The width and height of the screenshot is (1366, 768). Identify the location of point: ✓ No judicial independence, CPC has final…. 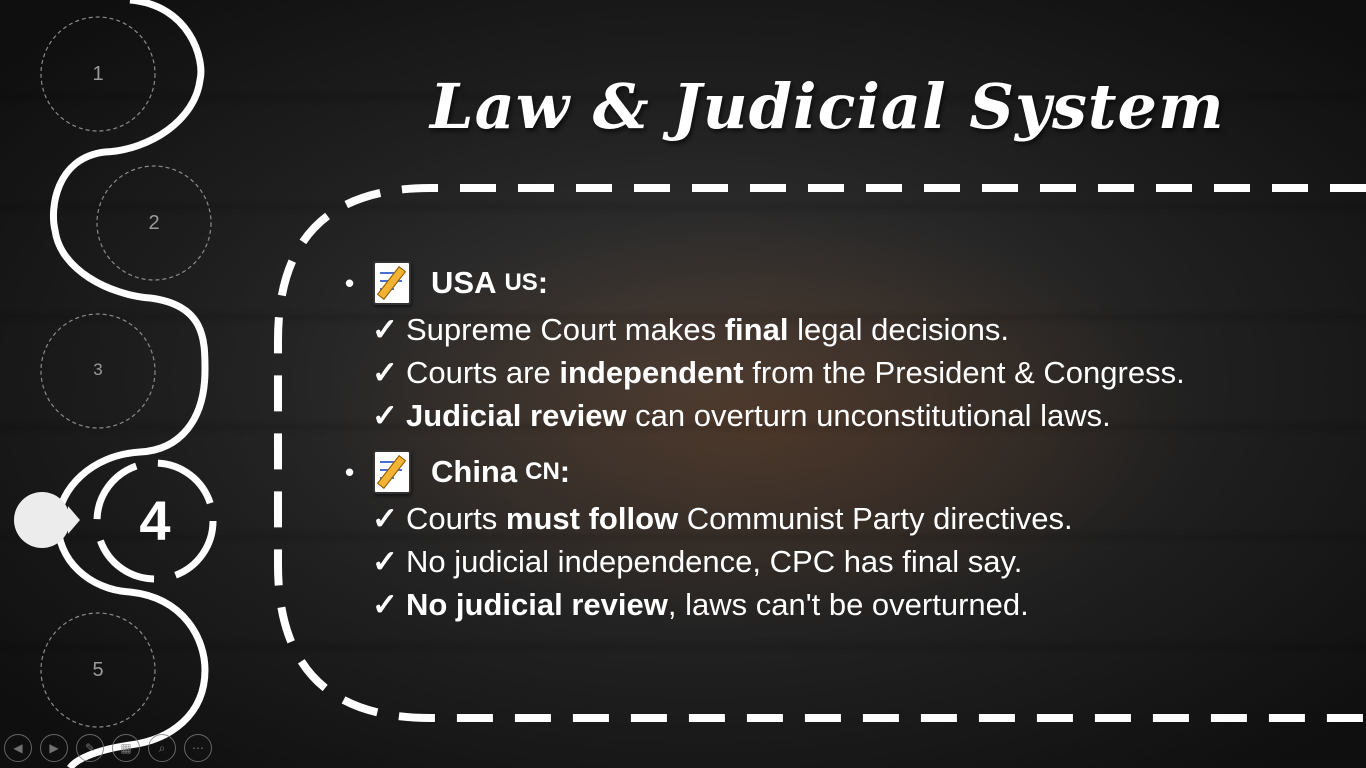
(697, 561).